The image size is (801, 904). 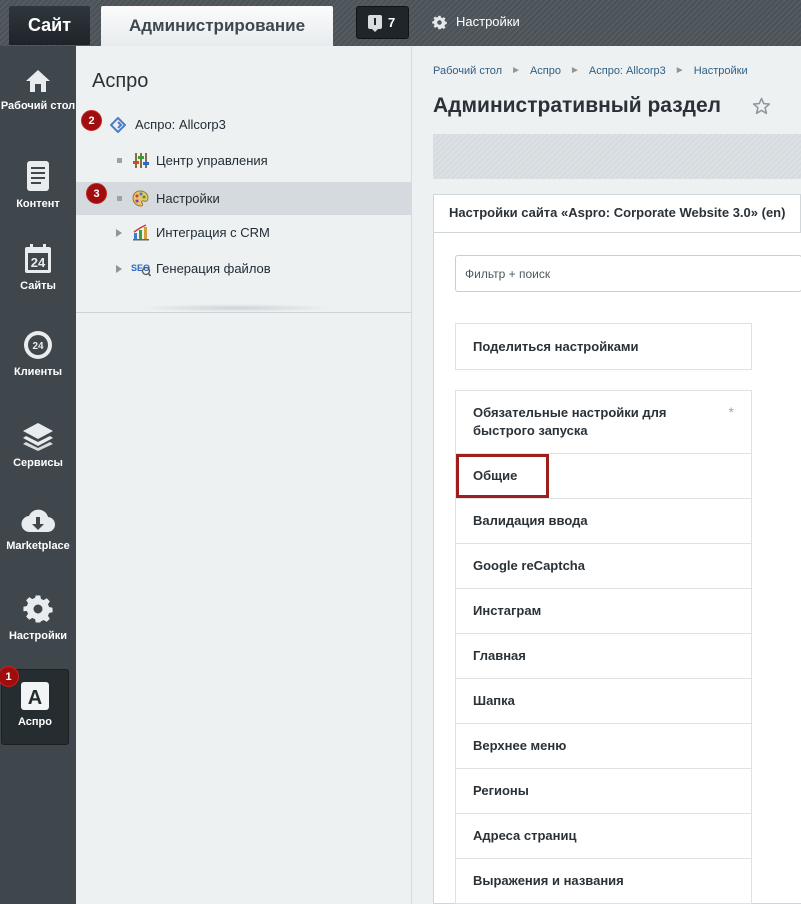 I want to click on menu-item-desktop: Рабочий стол, so click(x=38, y=90).